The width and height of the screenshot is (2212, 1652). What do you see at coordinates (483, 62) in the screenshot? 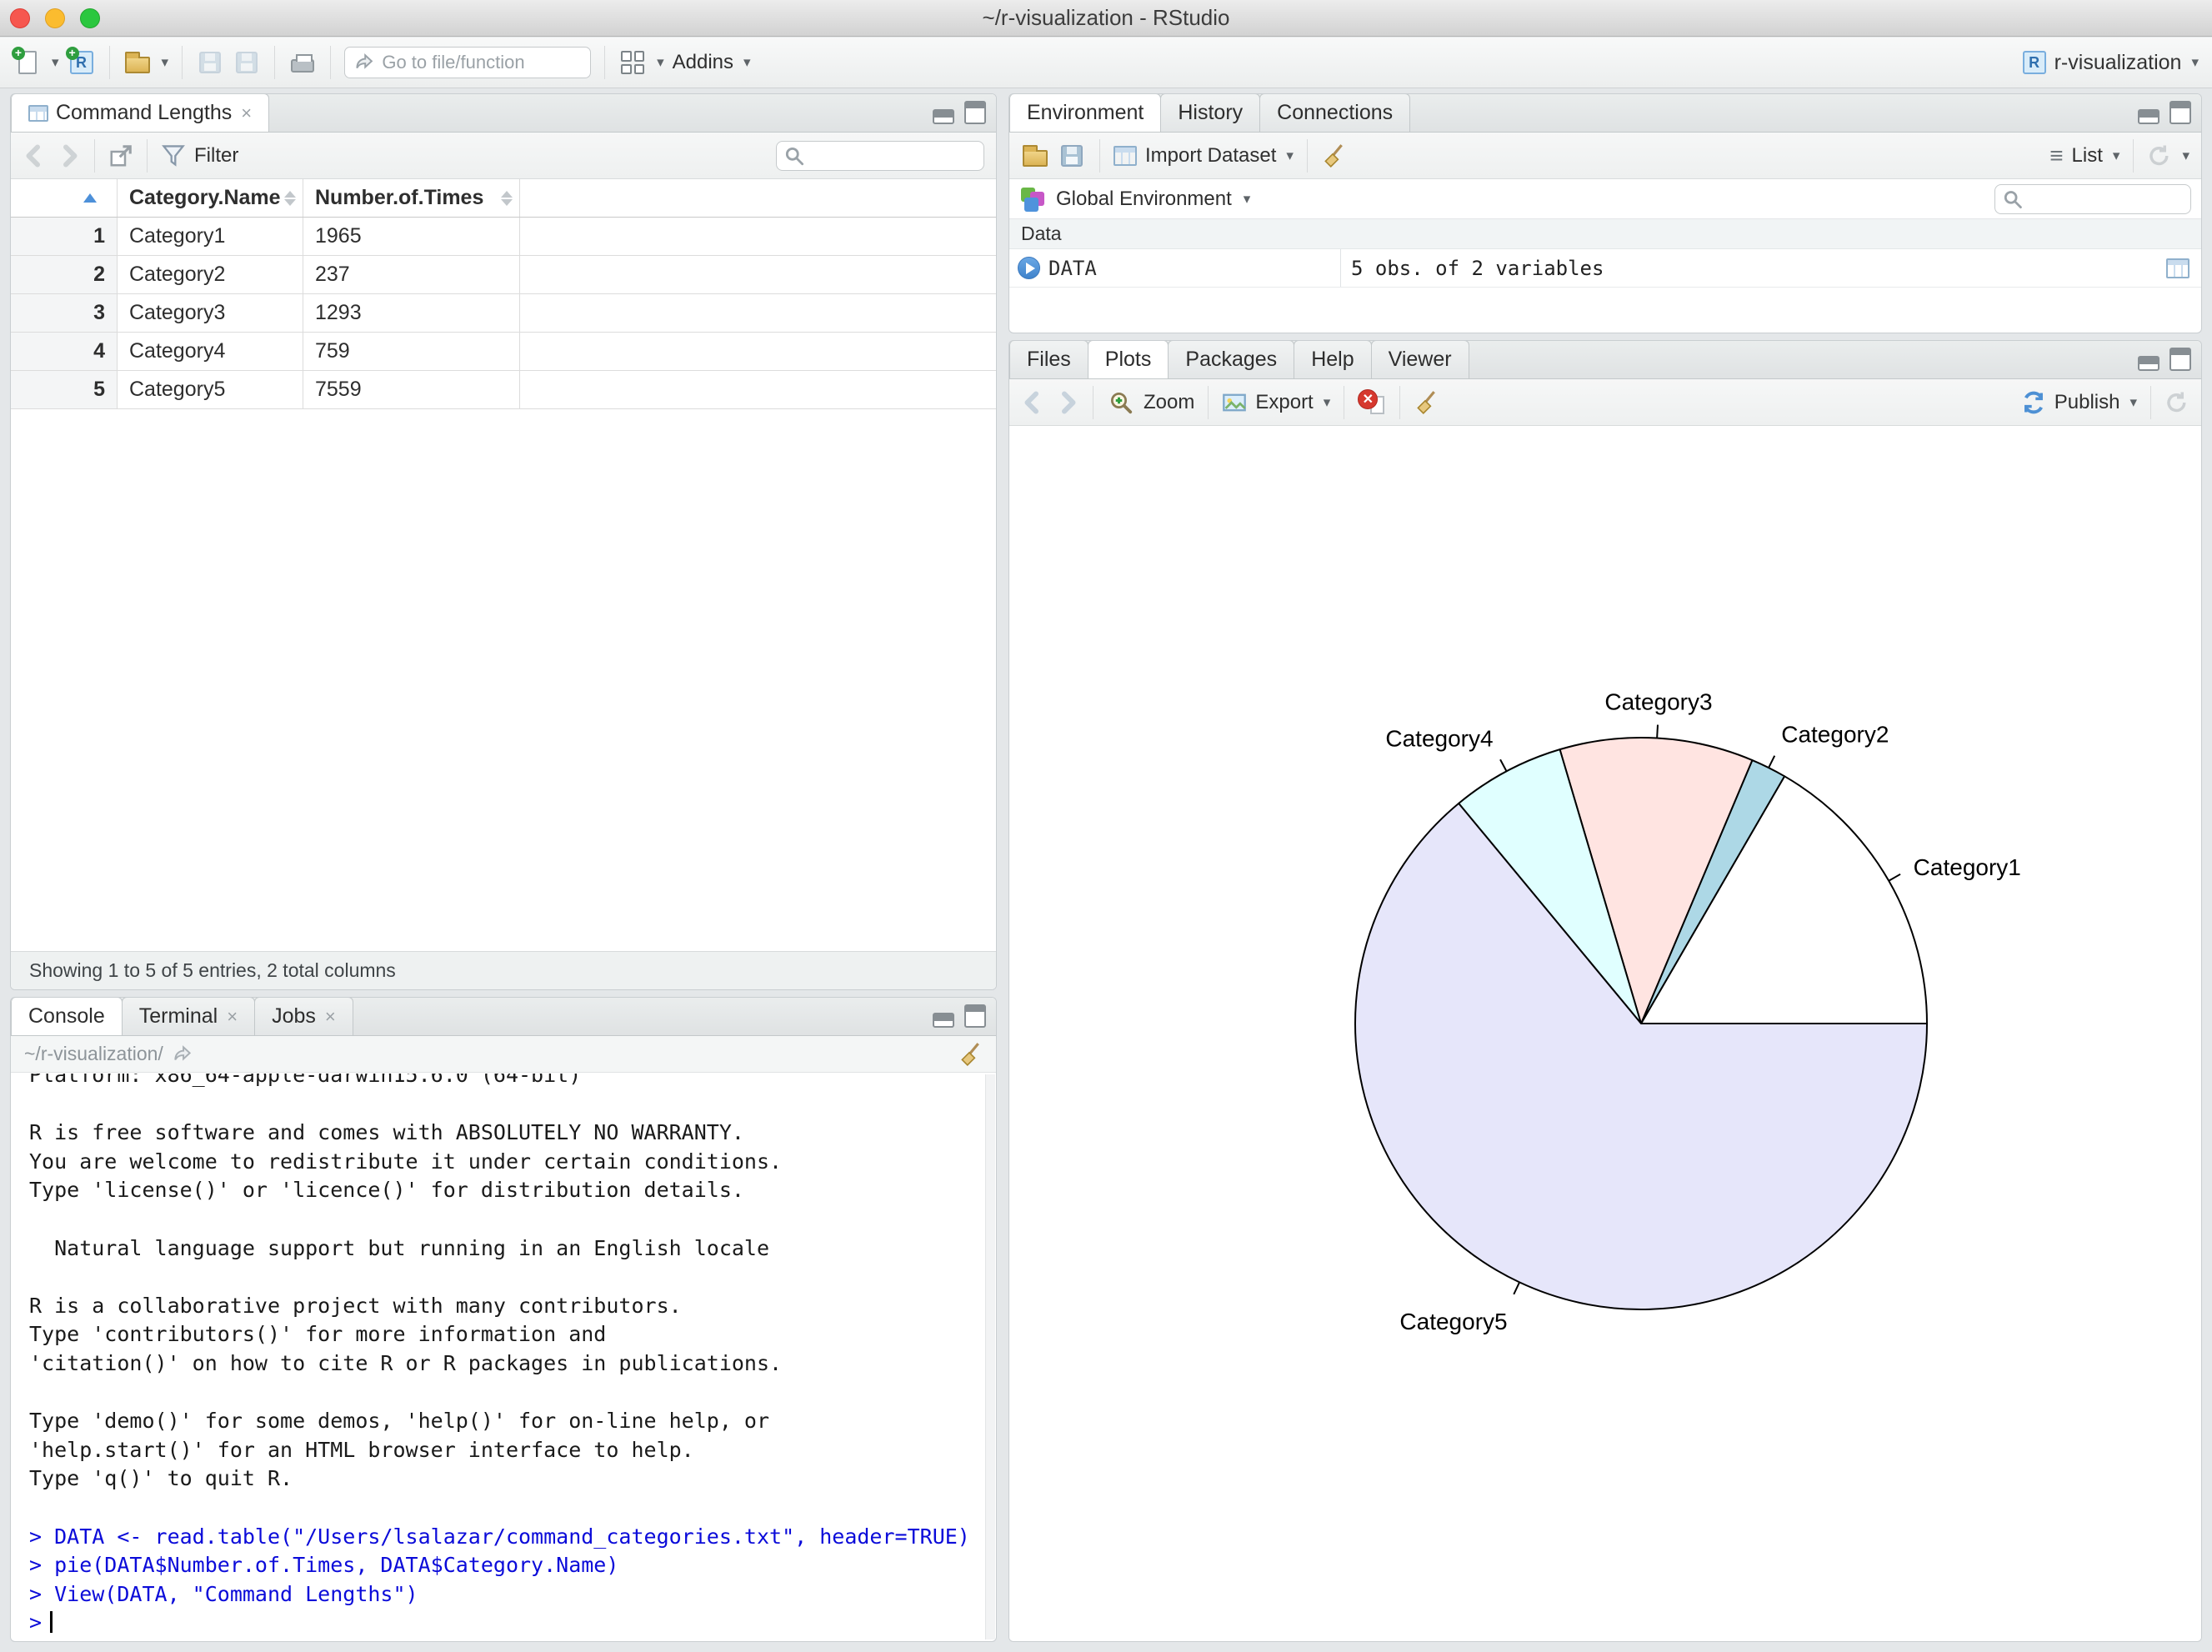
I see `goto-file-function-input` at bounding box center [483, 62].